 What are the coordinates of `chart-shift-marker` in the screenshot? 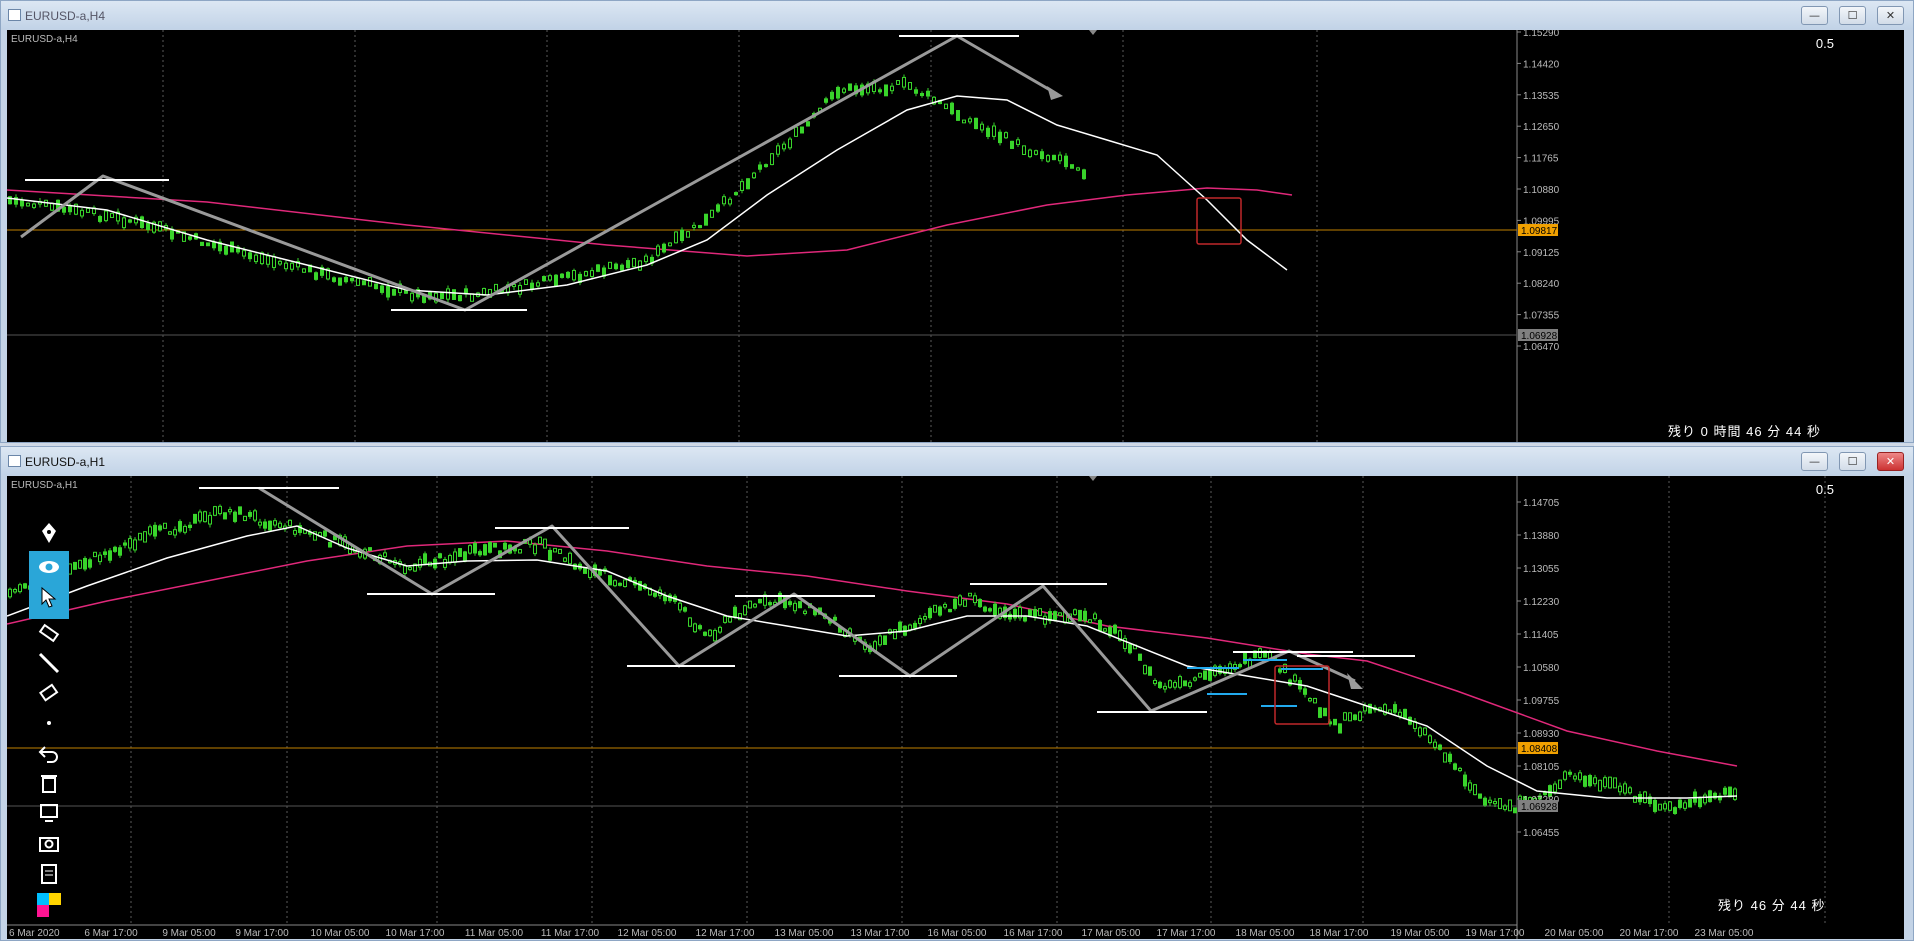 It's located at (1093, 32).